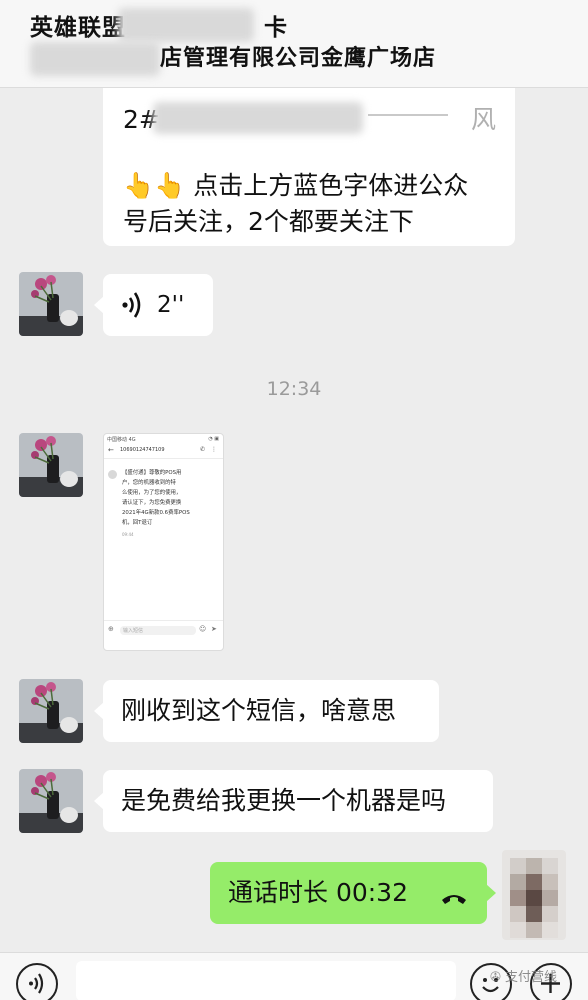 The width and height of the screenshot is (588, 1000). I want to click on message-text: 刚收到这个短信，啥意思, so click(259, 710).